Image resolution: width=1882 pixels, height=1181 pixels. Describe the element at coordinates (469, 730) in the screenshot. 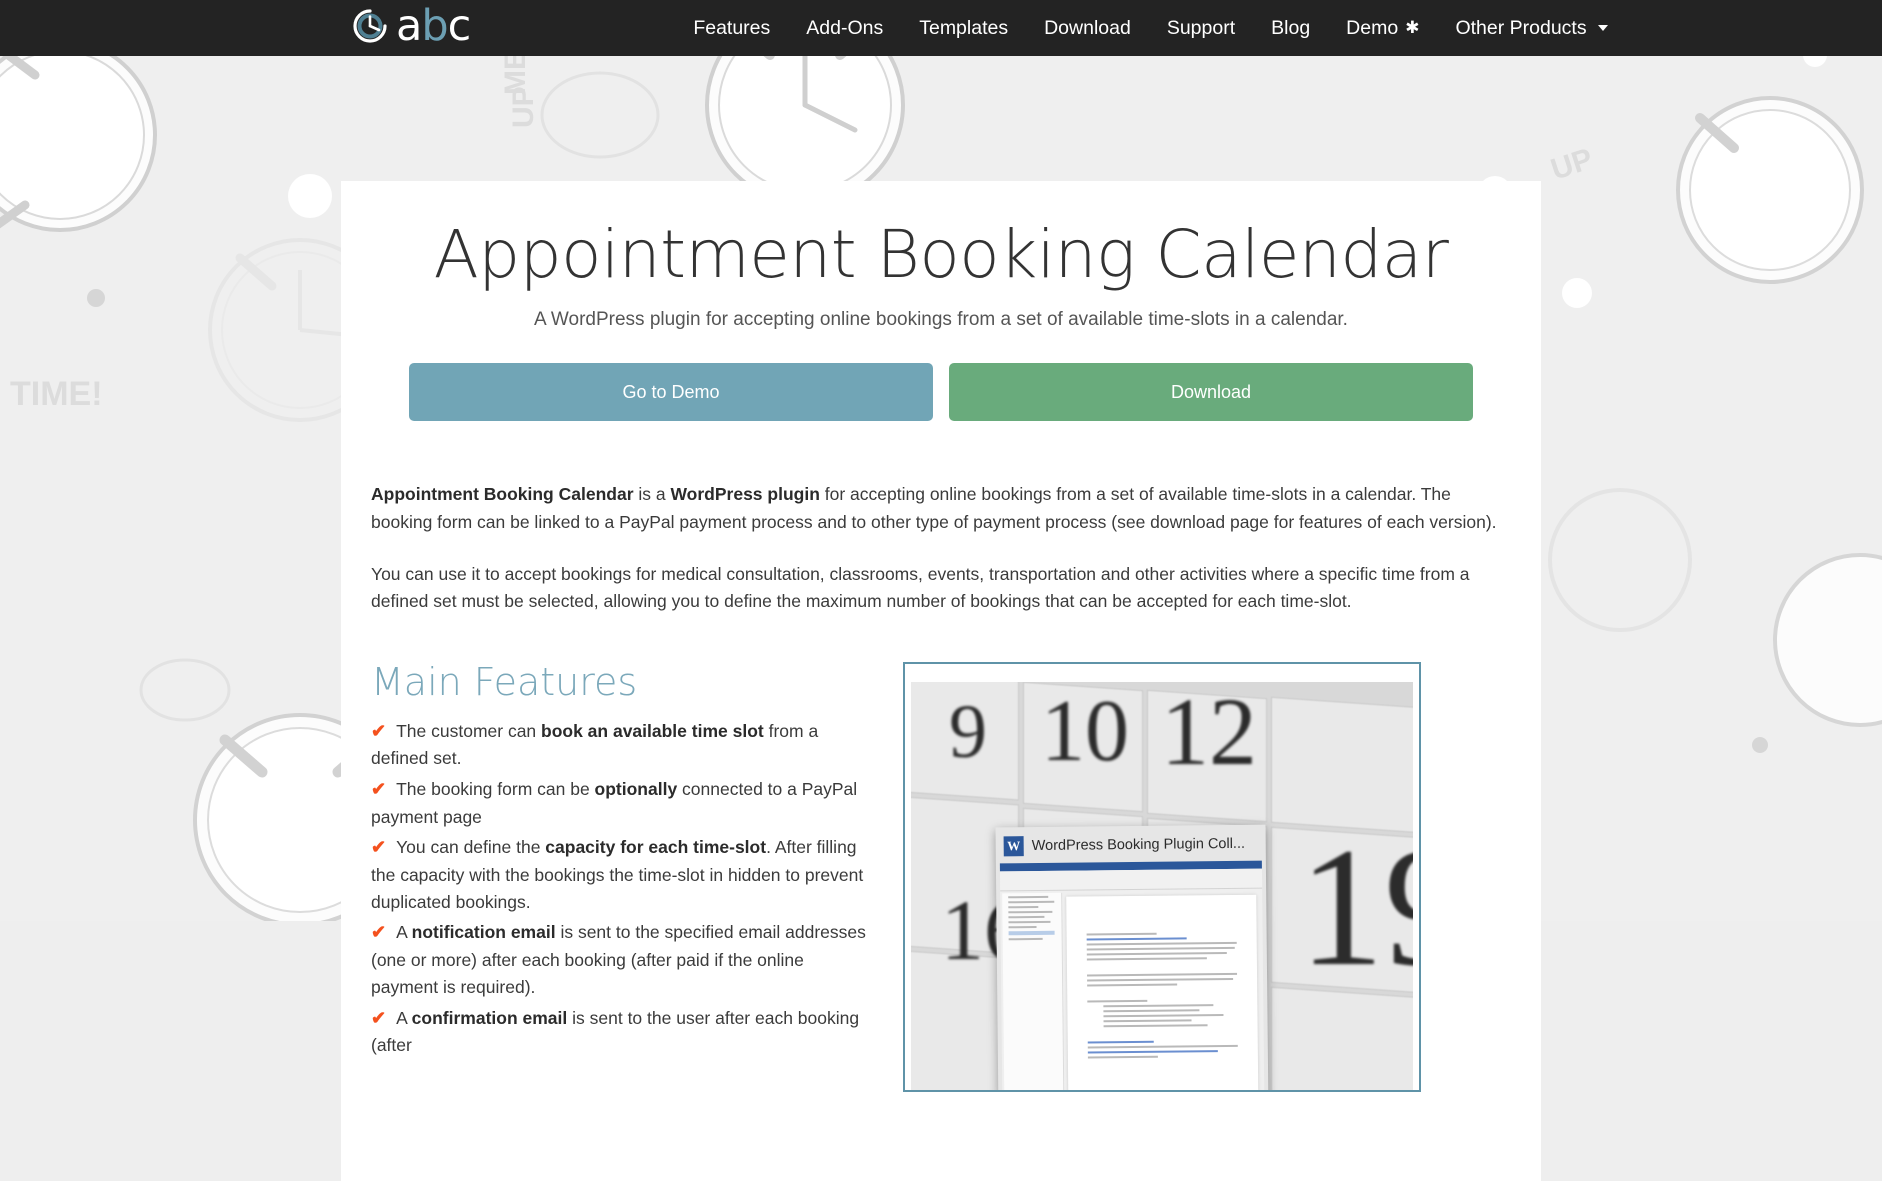

I see `feature-text: The customer can` at that location.